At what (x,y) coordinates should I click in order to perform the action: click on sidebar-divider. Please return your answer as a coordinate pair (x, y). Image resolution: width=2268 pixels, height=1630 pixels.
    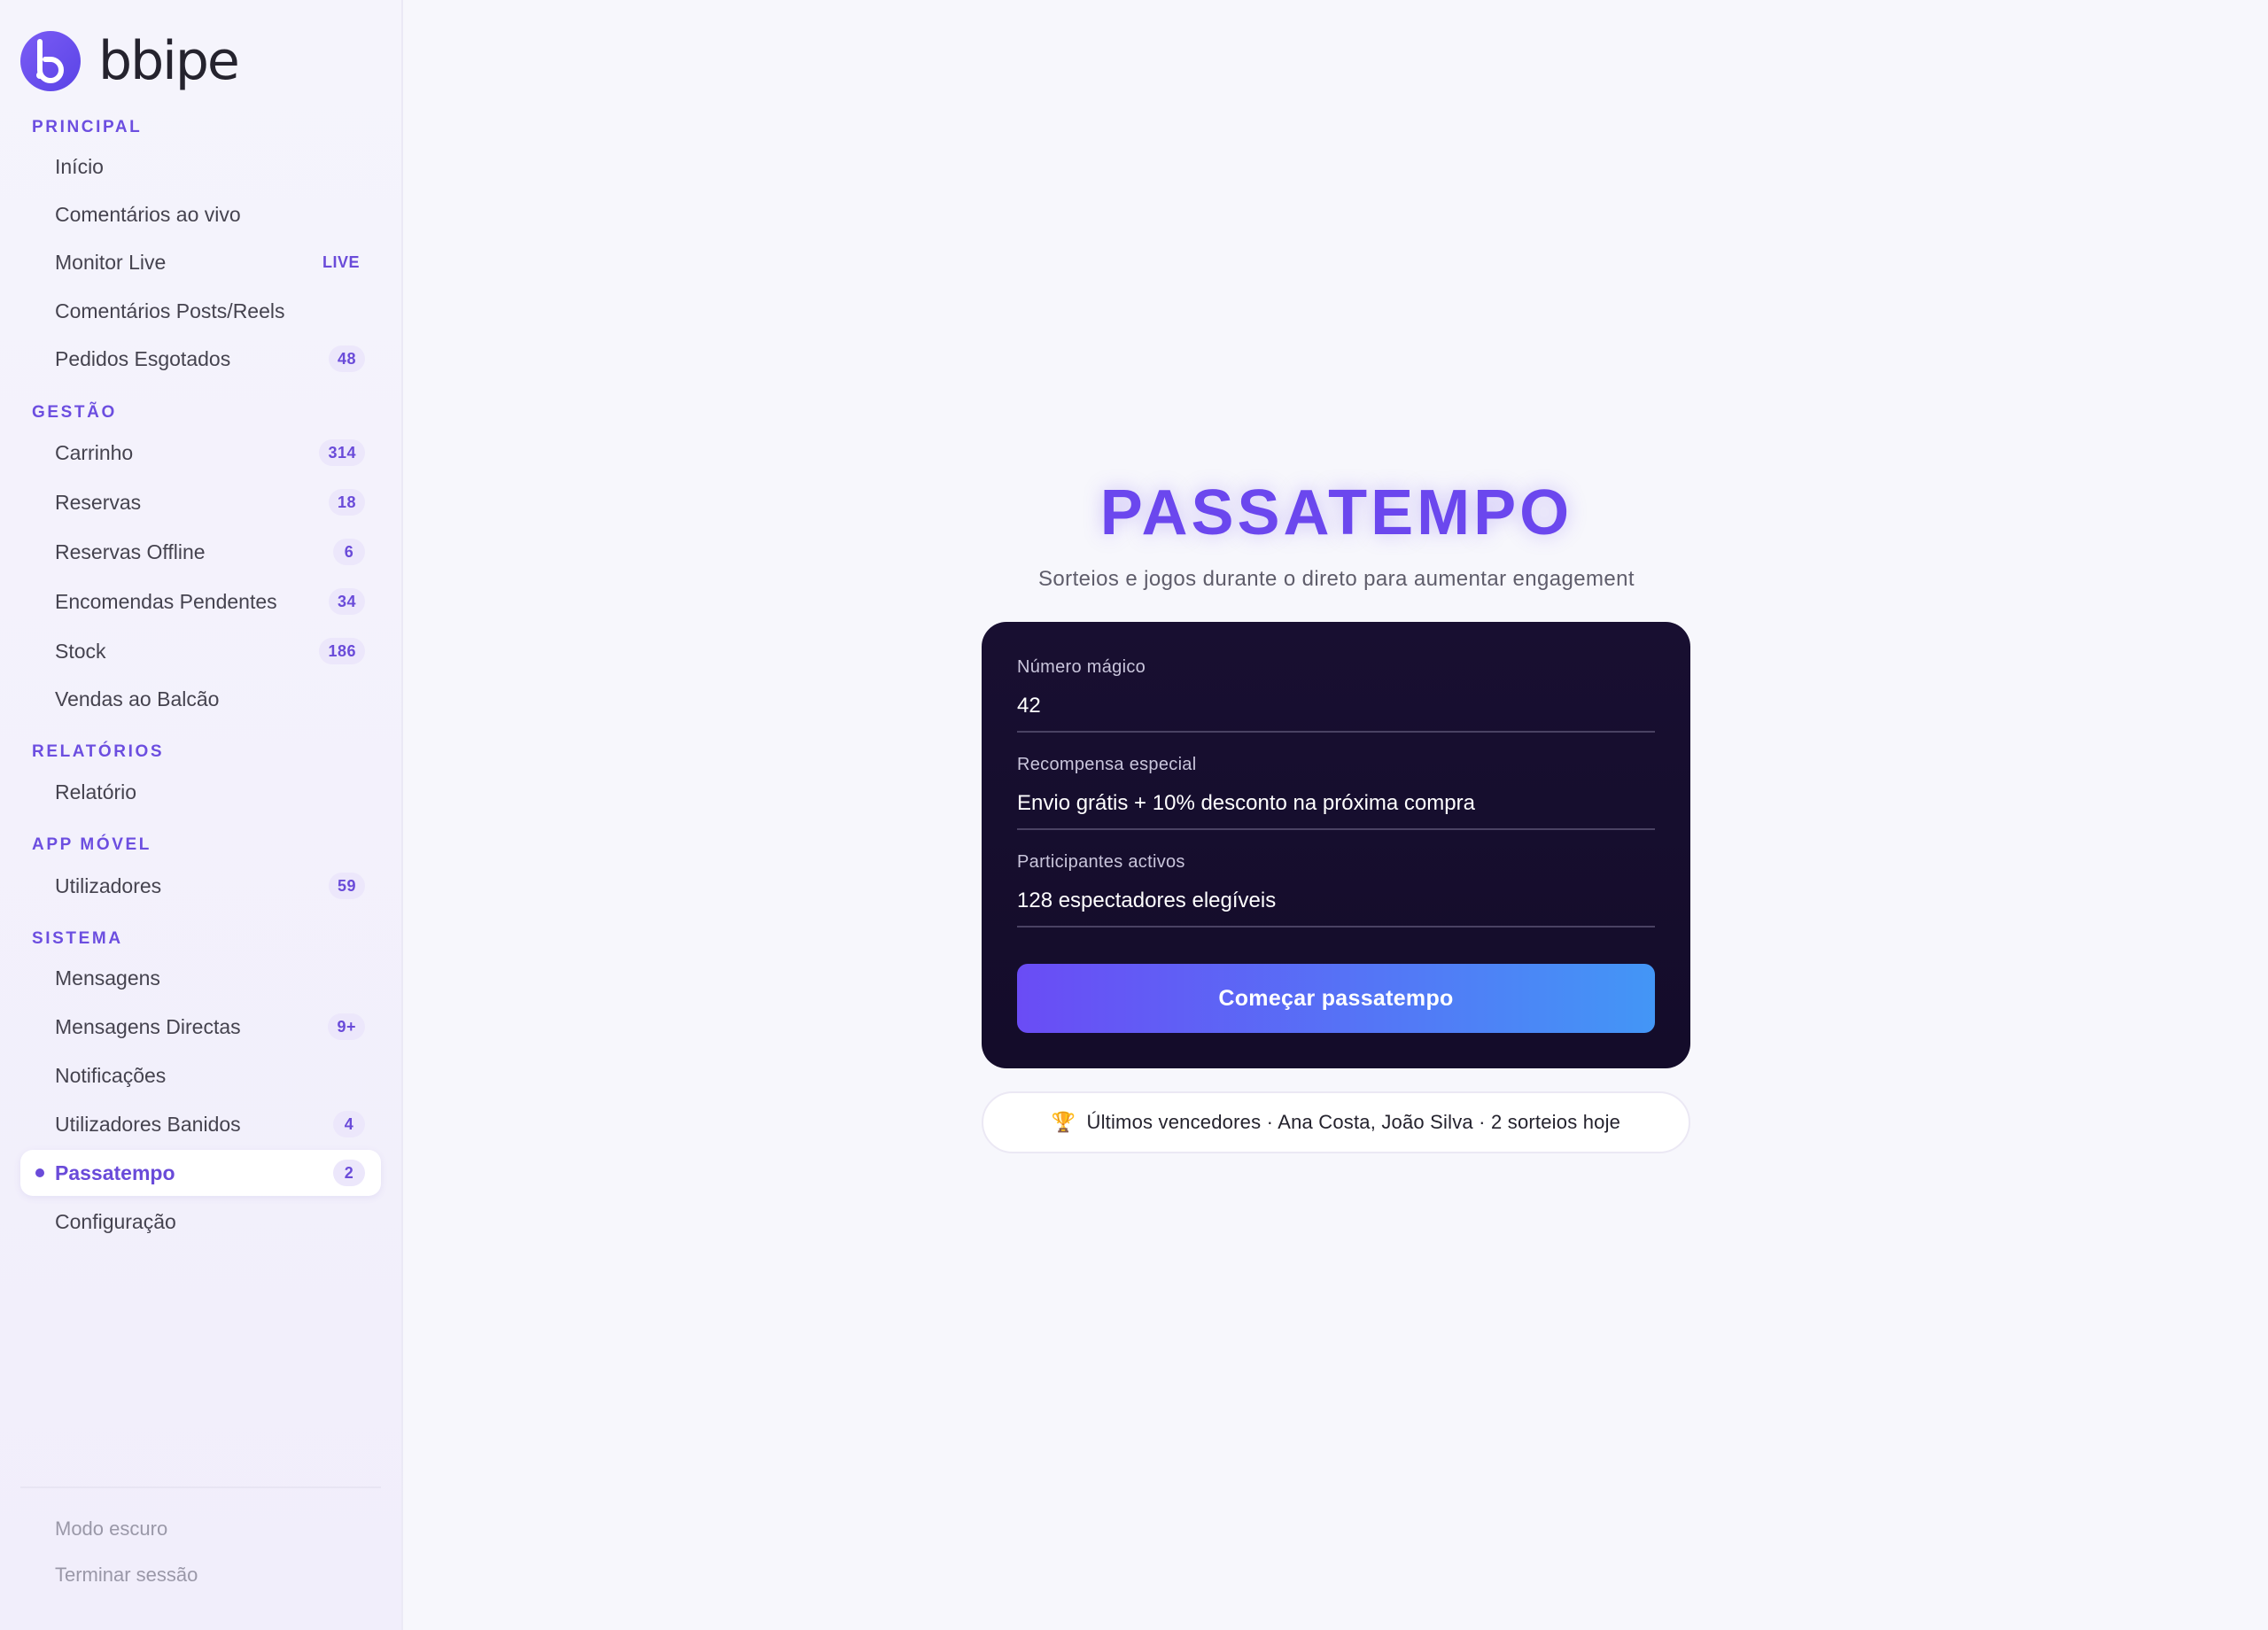
    Looking at the image, I should click on (200, 1487).